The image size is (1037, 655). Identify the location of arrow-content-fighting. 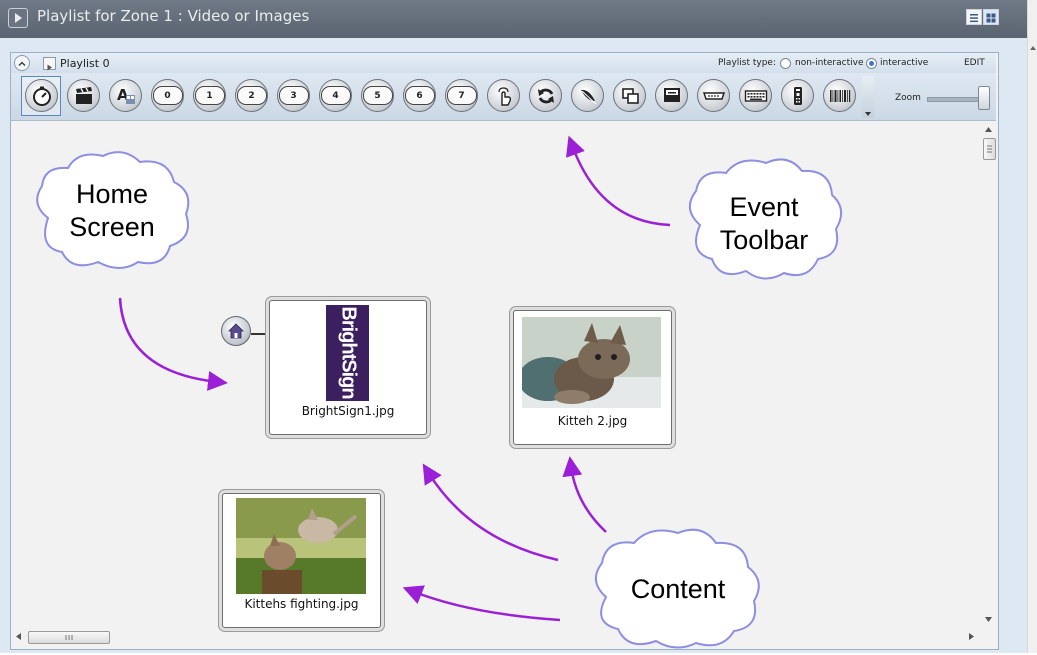
(481, 603).